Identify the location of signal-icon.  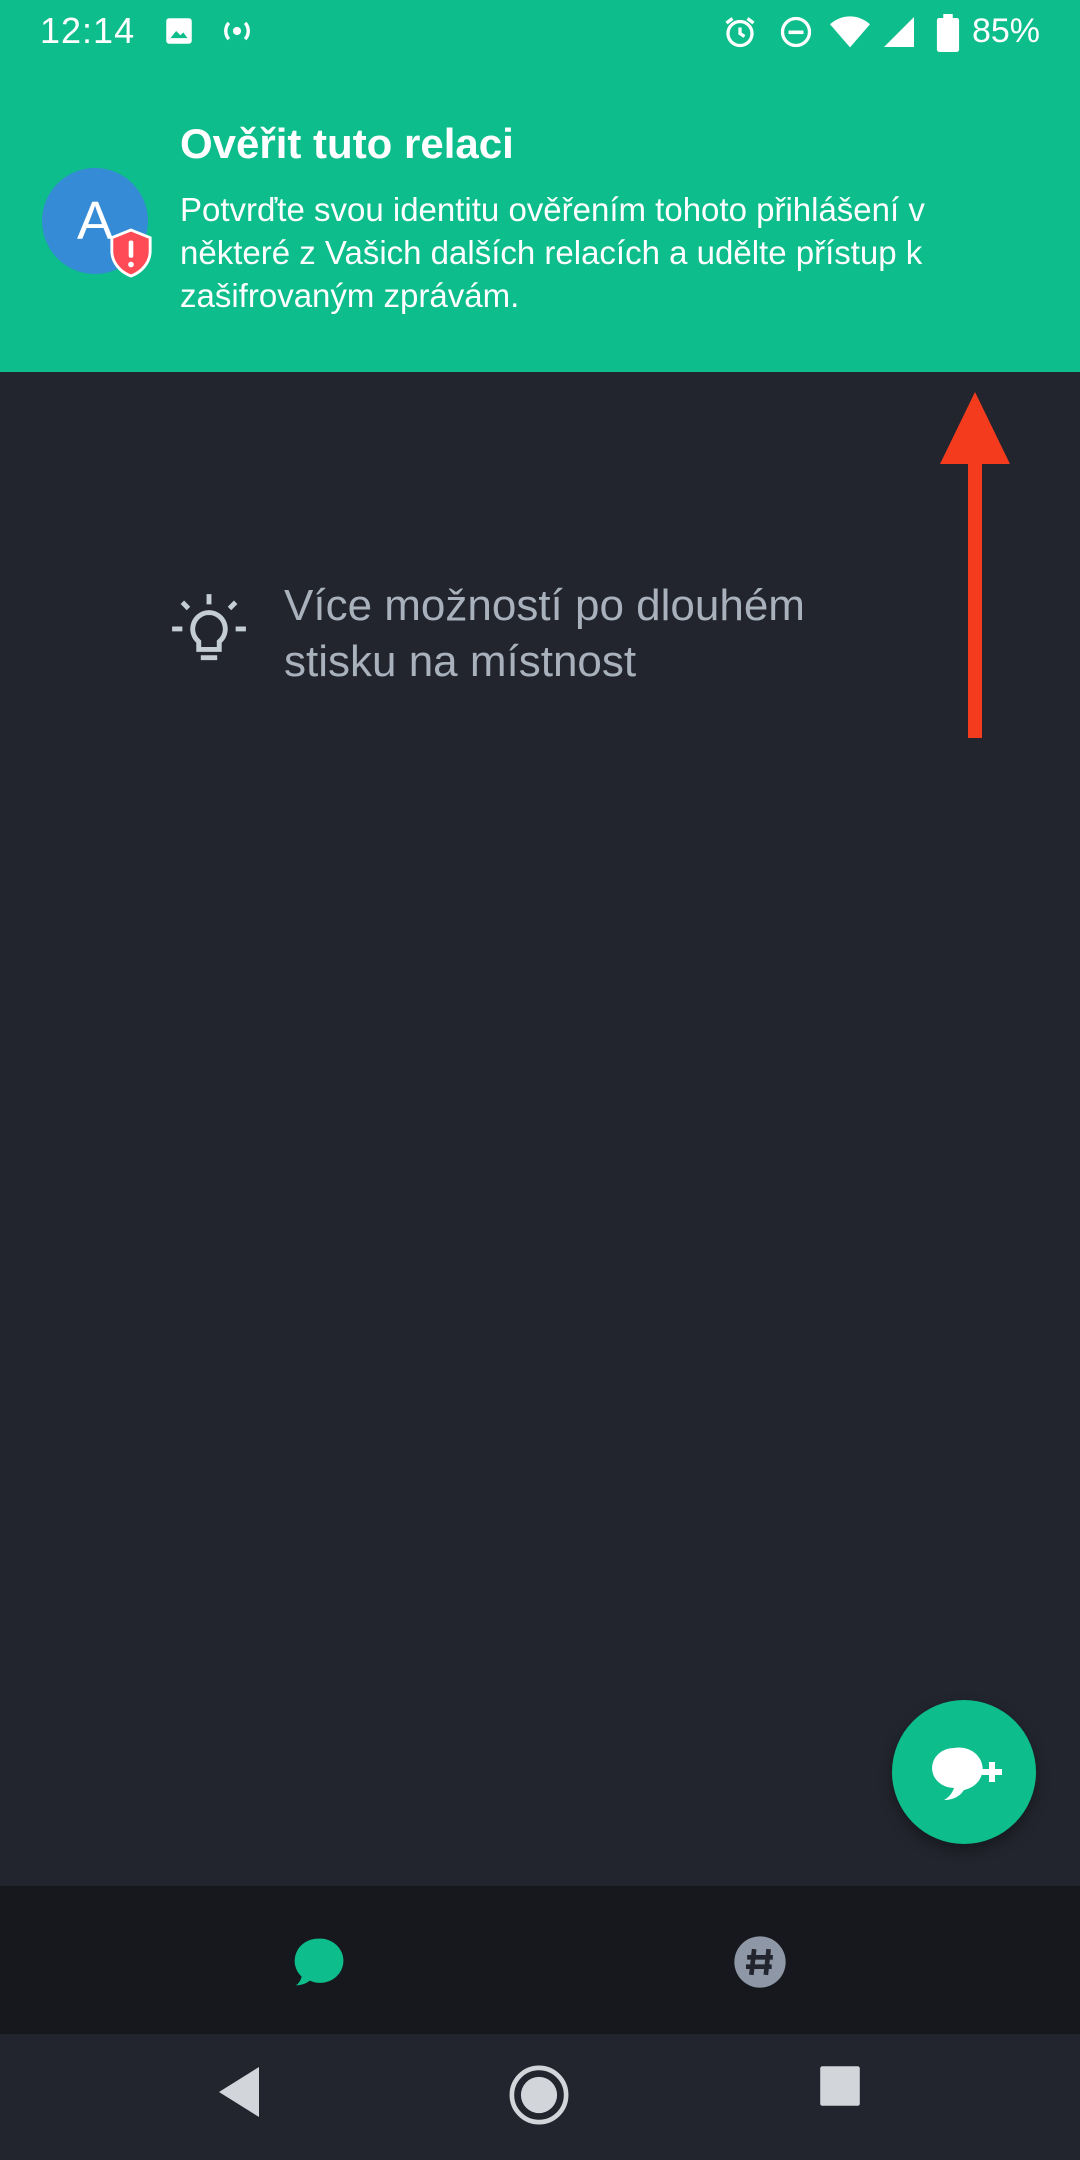
(899, 32).